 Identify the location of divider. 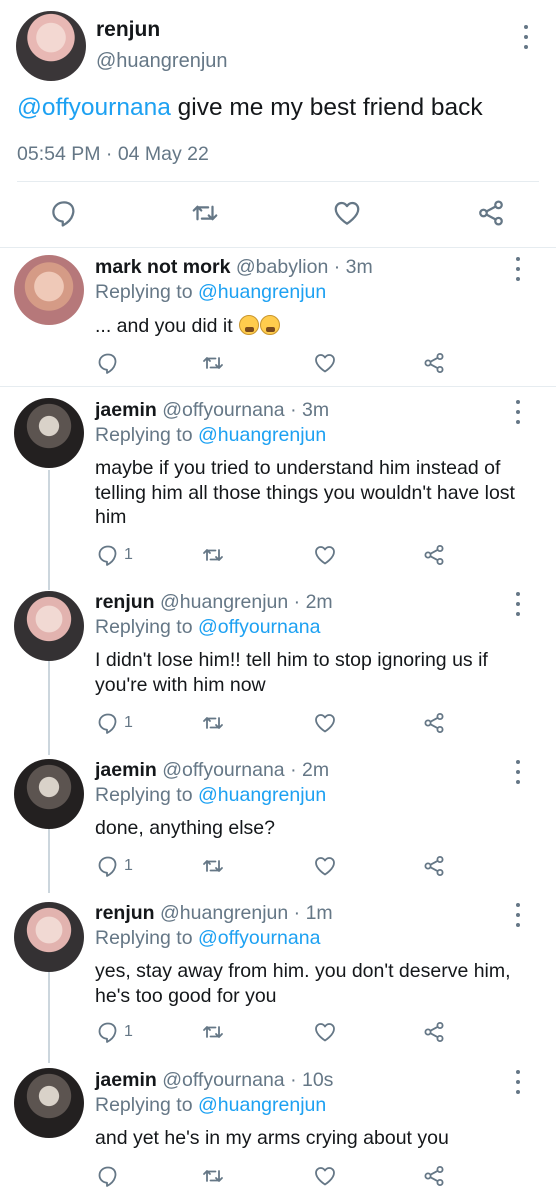
(278, 181).